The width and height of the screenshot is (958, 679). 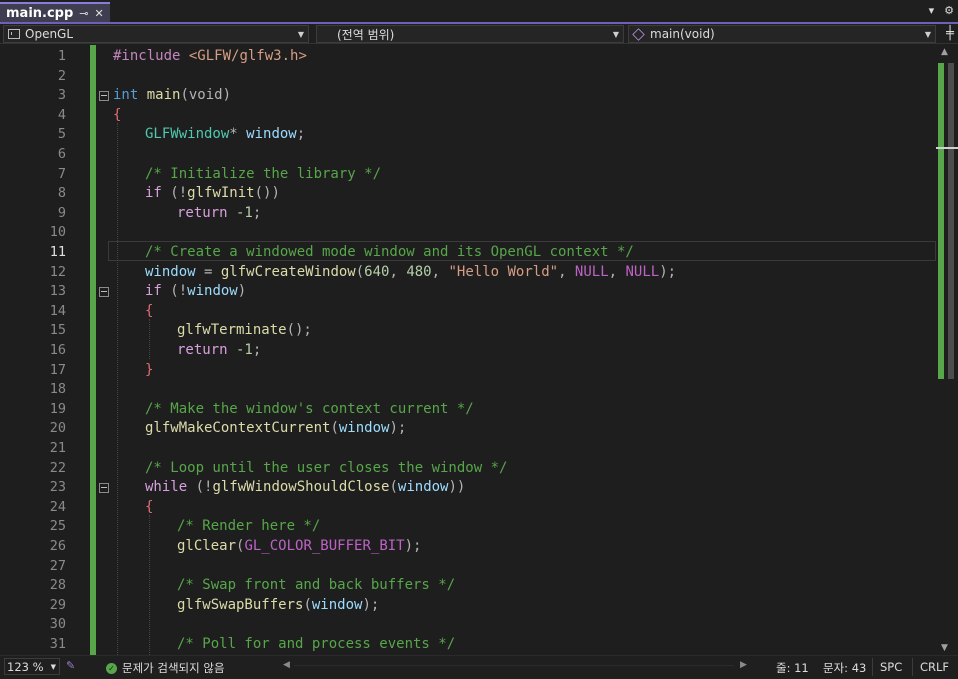 I want to click on scroll-left-icon: ◀, so click(x=286, y=665).